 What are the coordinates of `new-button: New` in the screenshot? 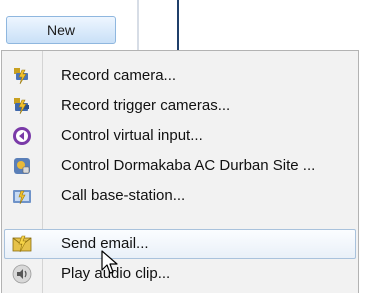 It's located at (61, 30).